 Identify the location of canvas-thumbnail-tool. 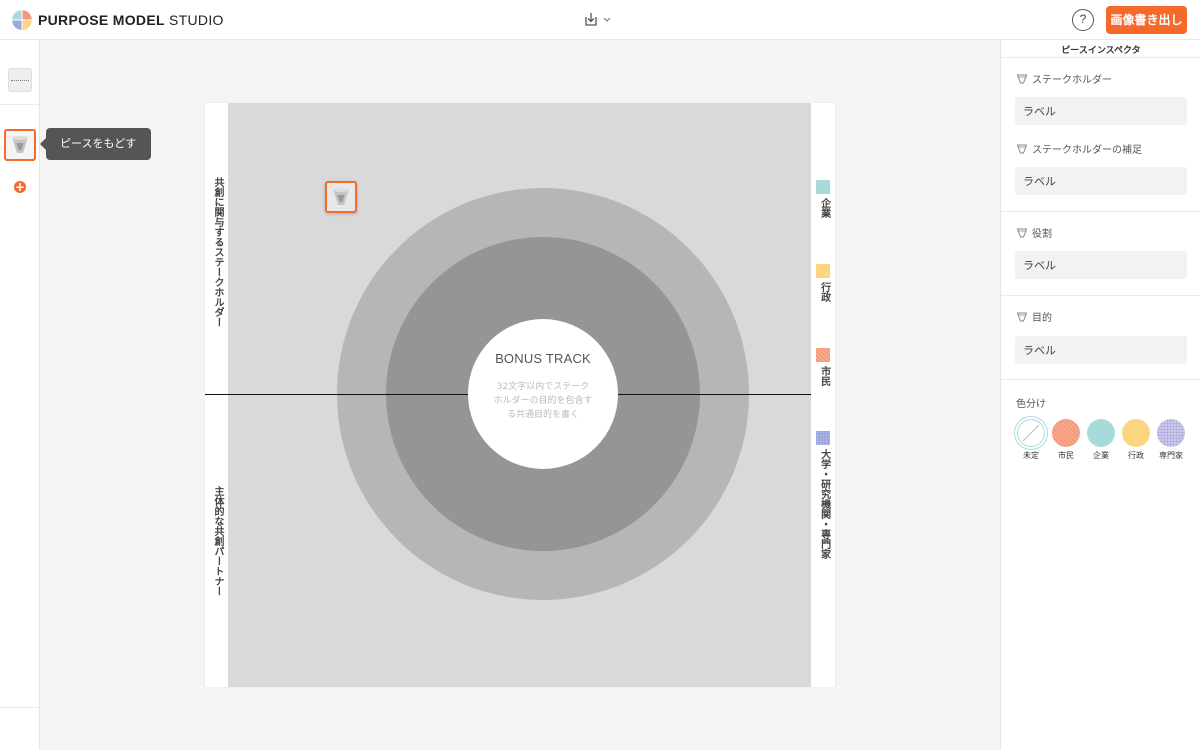
(20, 80).